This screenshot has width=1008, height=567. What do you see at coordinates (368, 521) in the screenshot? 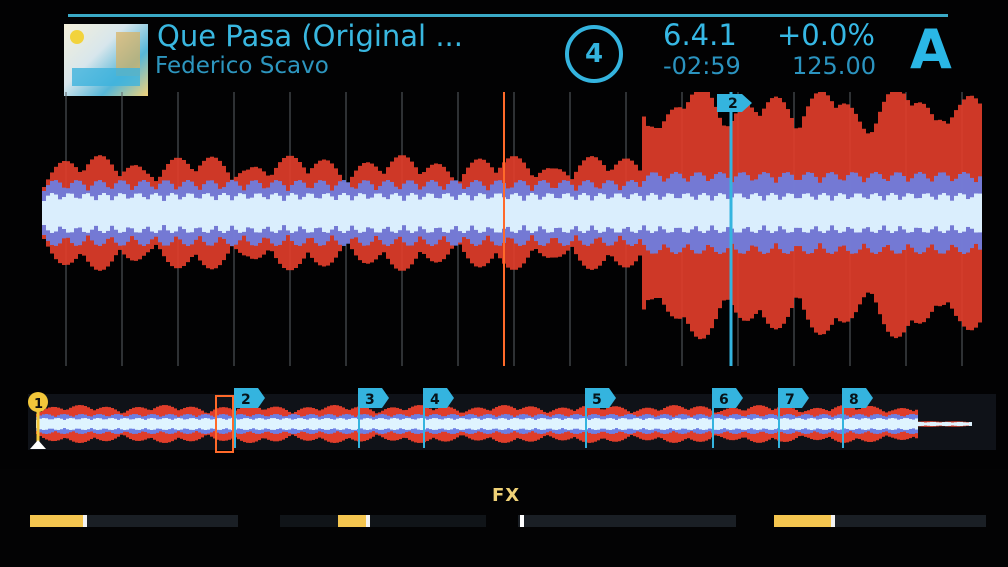
I see `fx-knob-2-marker` at bounding box center [368, 521].